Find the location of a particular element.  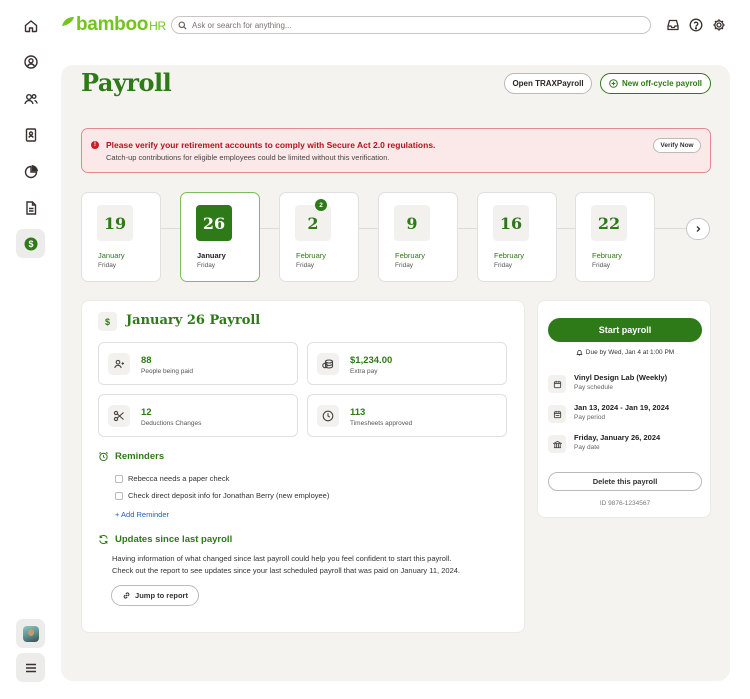

reports-icon is located at coordinates (30, 171).